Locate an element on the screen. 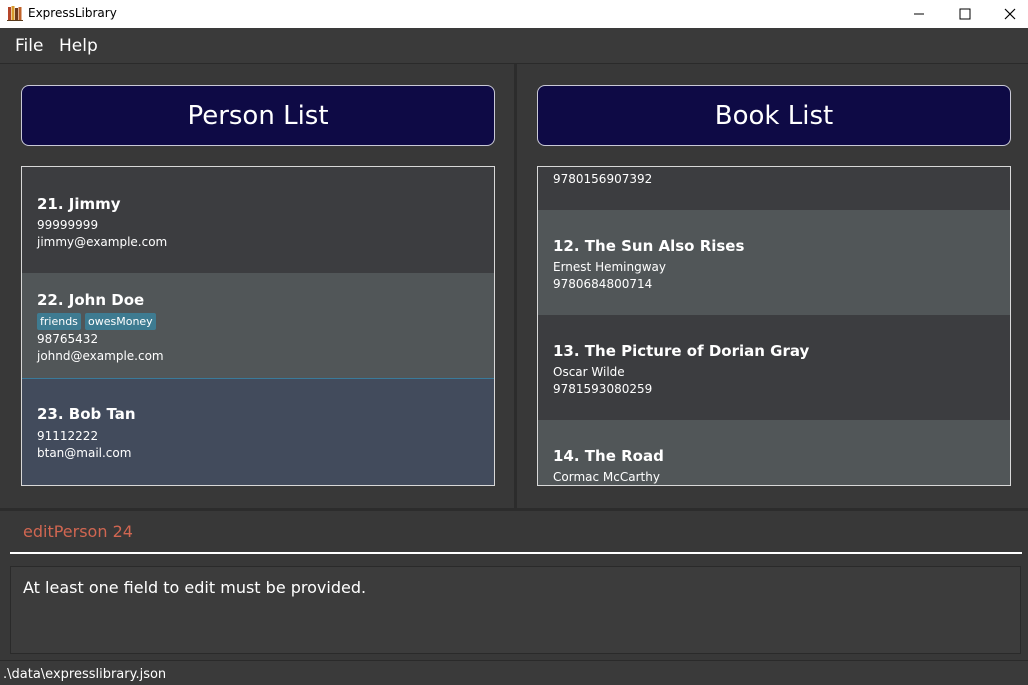 The width and height of the screenshot is (1028, 685). book-author: Cormac McCarthy is located at coordinates (606, 477).